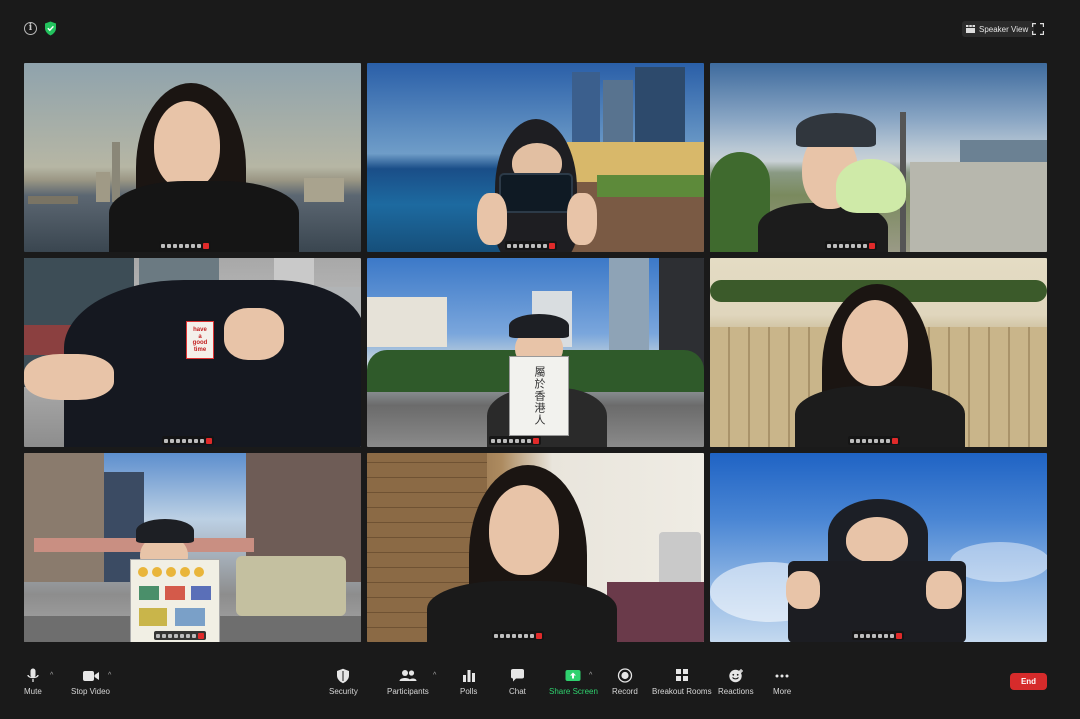  Describe the element at coordinates (655, 612) in the screenshot. I see `desk-items` at that location.